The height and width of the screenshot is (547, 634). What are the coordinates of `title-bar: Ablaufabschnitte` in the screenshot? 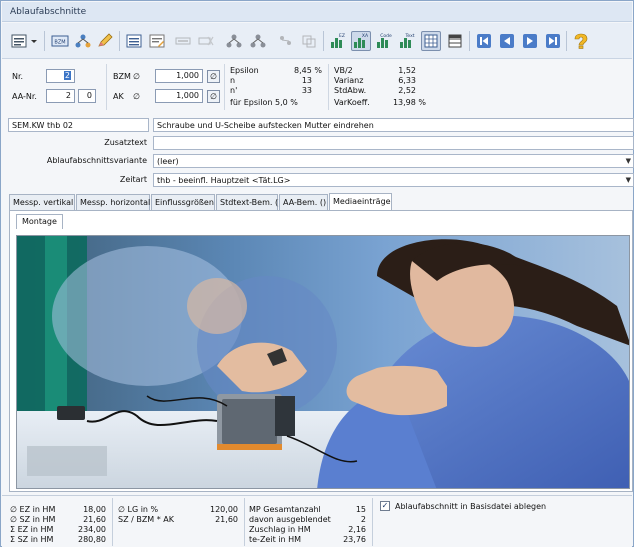 It's located at (317, 12).